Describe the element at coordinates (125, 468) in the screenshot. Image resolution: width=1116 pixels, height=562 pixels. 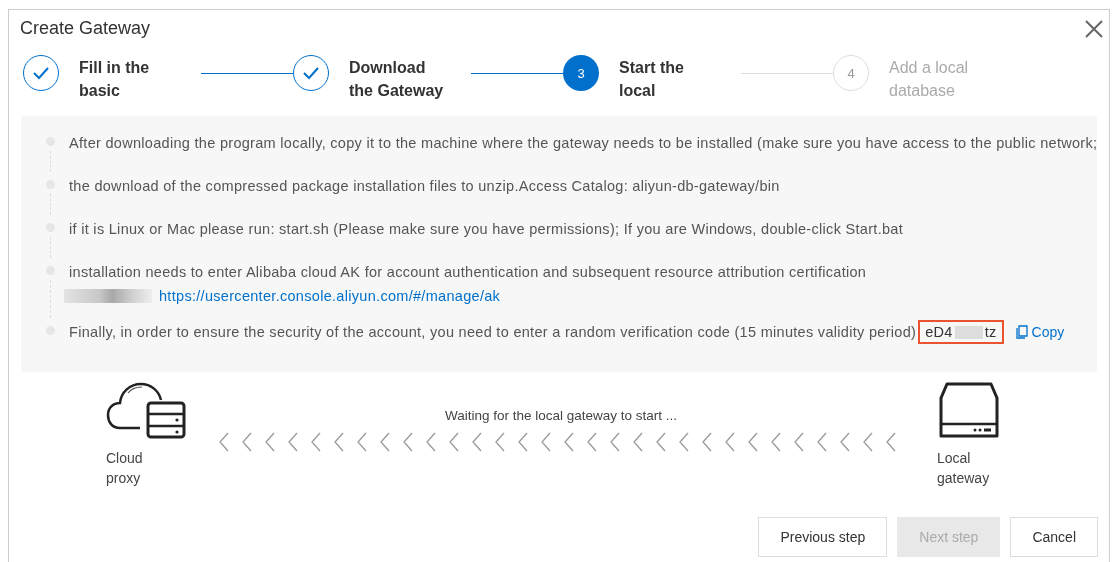
I see `node-label: Cloud proxy` at that location.